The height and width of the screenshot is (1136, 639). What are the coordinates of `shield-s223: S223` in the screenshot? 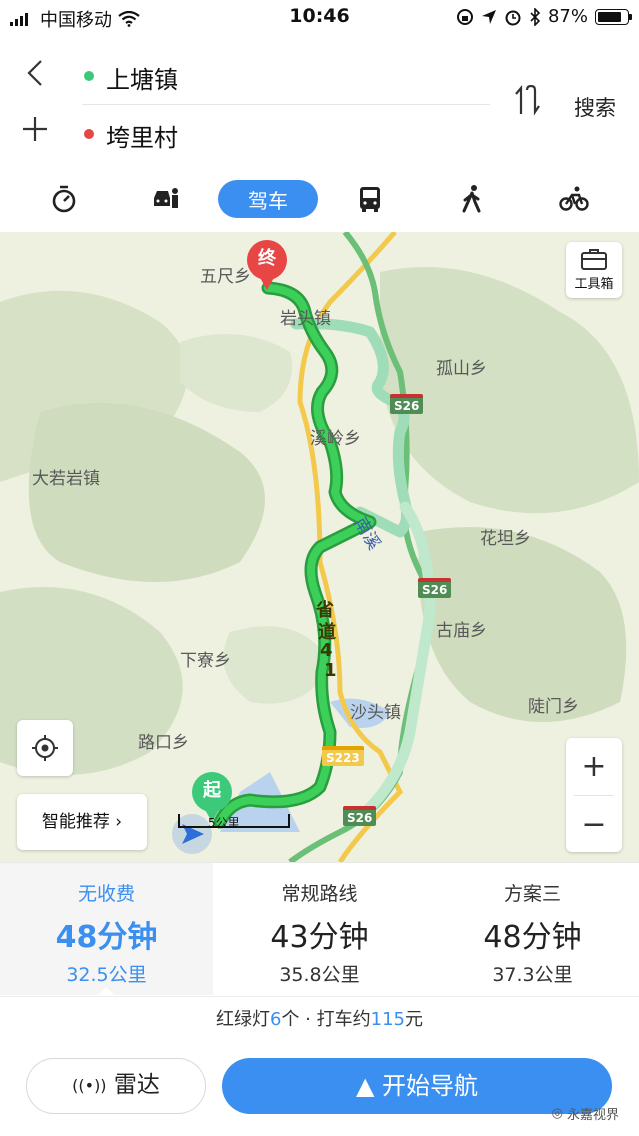 It's located at (343, 756).